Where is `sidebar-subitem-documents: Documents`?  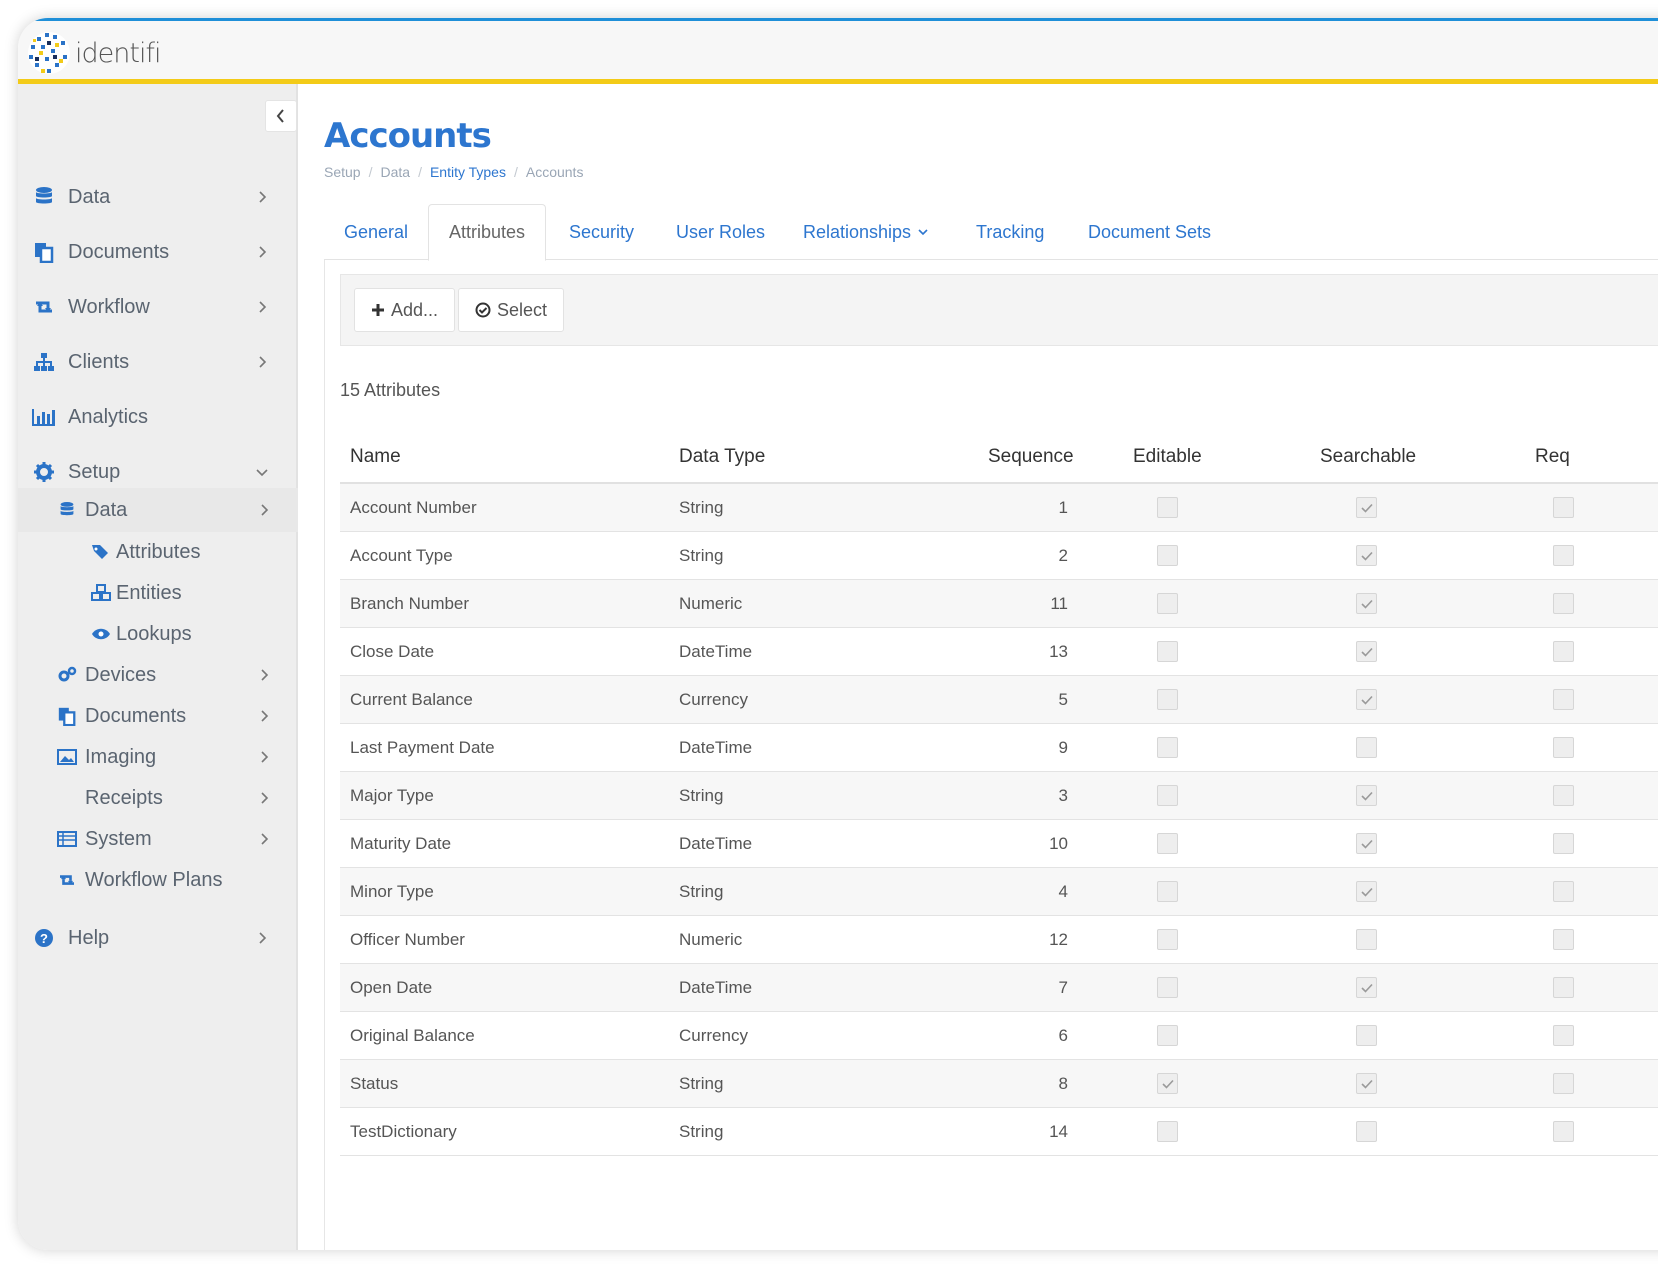 sidebar-subitem-documents: Documents is located at coordinates (158, 716).